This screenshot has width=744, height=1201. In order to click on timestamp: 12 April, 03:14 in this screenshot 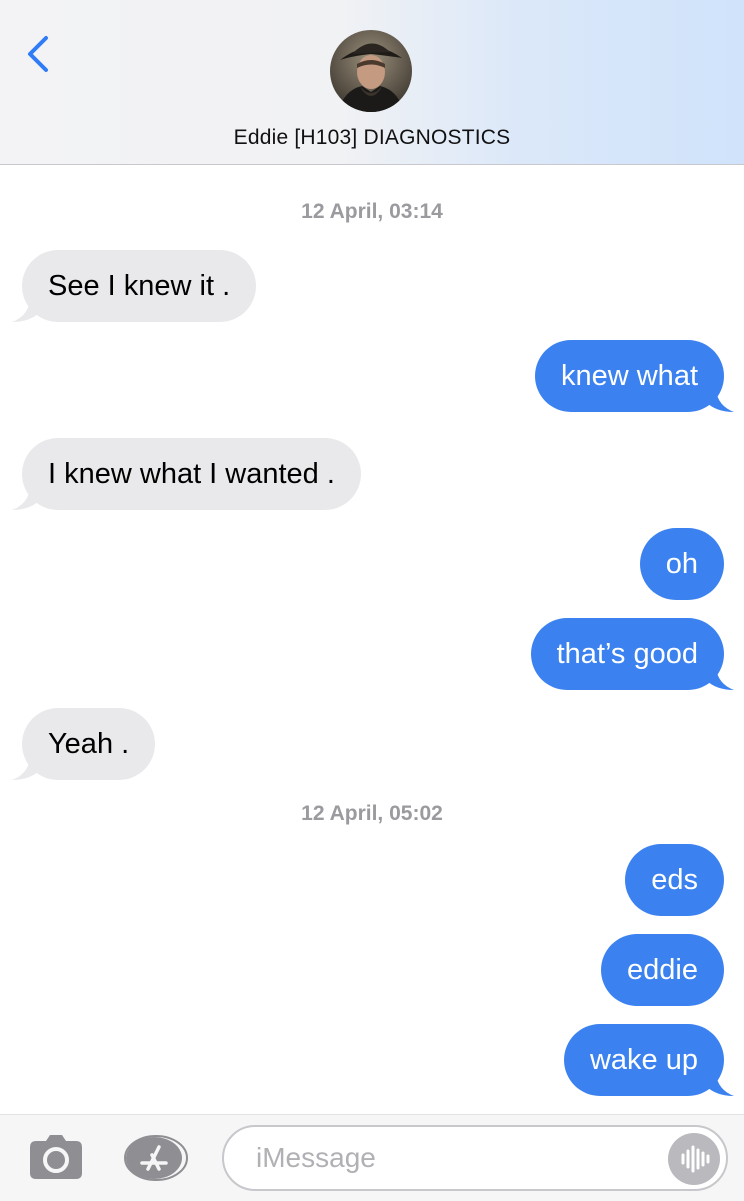, I will do `click(372, 211)`.